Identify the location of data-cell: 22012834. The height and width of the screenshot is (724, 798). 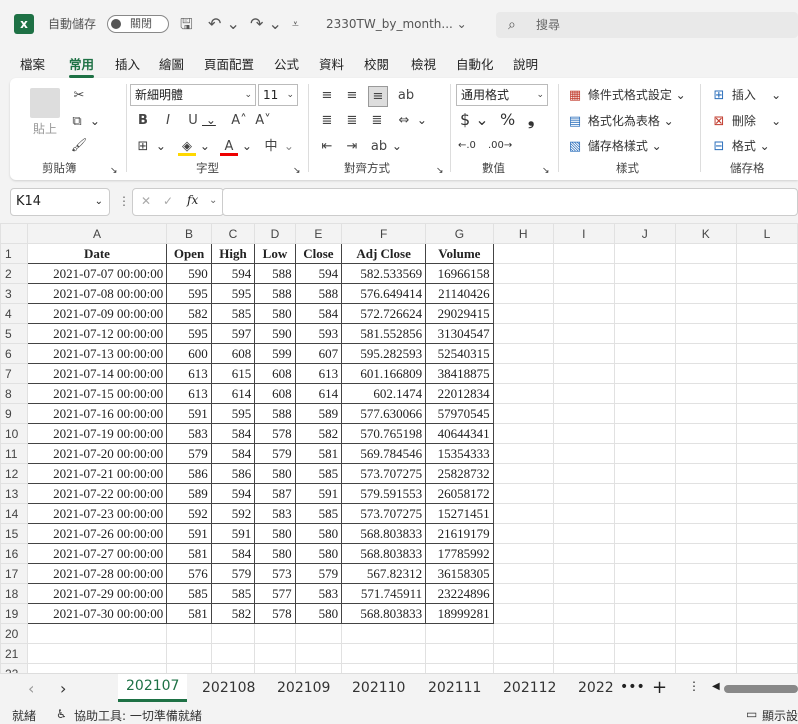
(459, 393).